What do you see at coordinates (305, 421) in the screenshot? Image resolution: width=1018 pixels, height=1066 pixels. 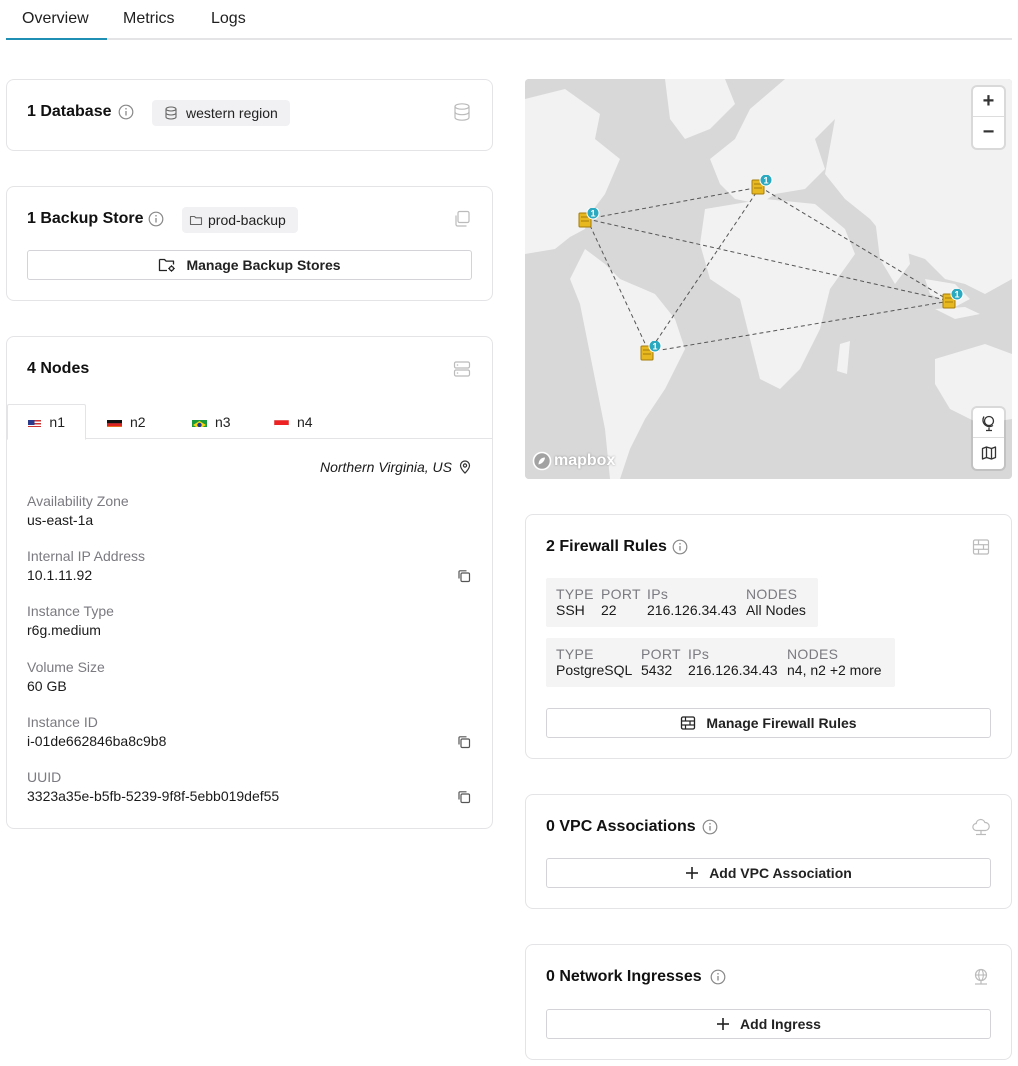 I see `node-tab-label: n4` at bounding box center [305, 421].